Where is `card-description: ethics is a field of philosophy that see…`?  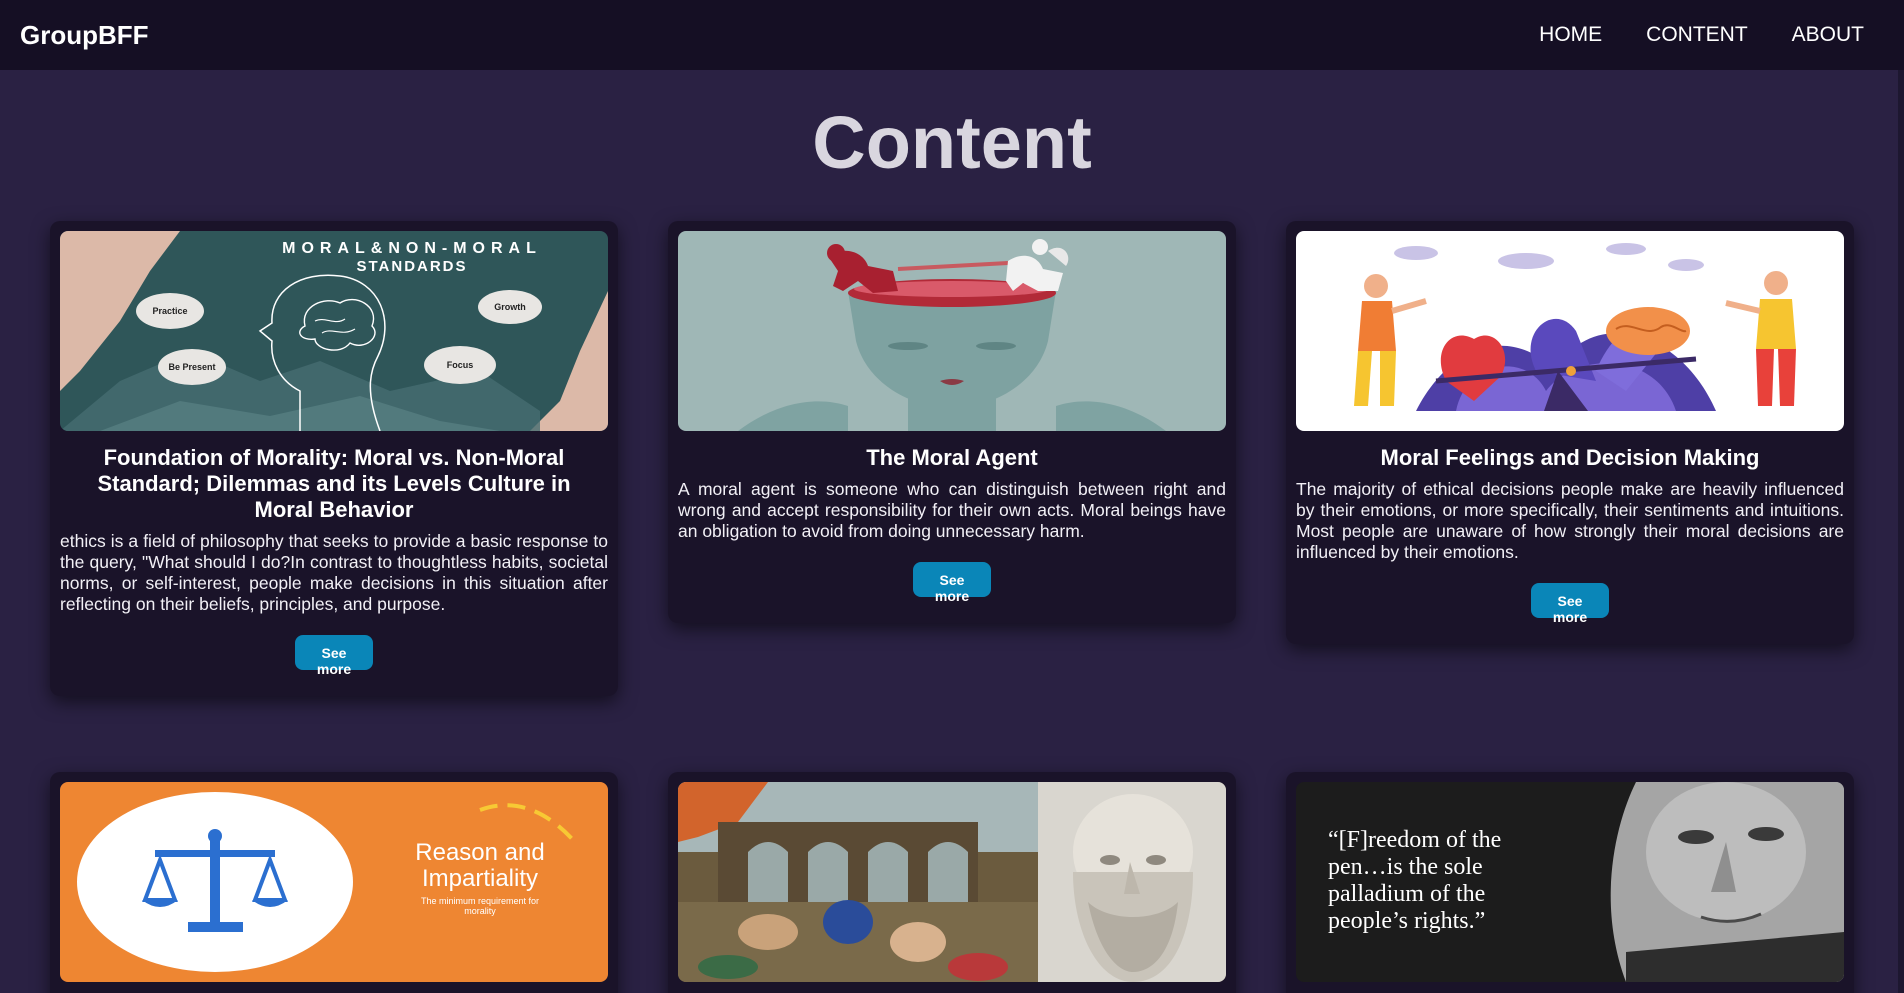
card-description: ethics is a field of philosophy that see… is located at coordinates (334, 572).